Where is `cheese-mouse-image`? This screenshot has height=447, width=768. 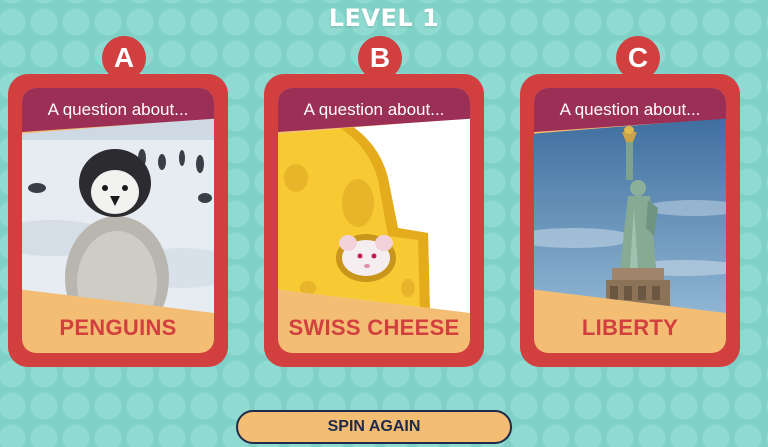
cheese-mouse-image is located at coordinates (374, 215).